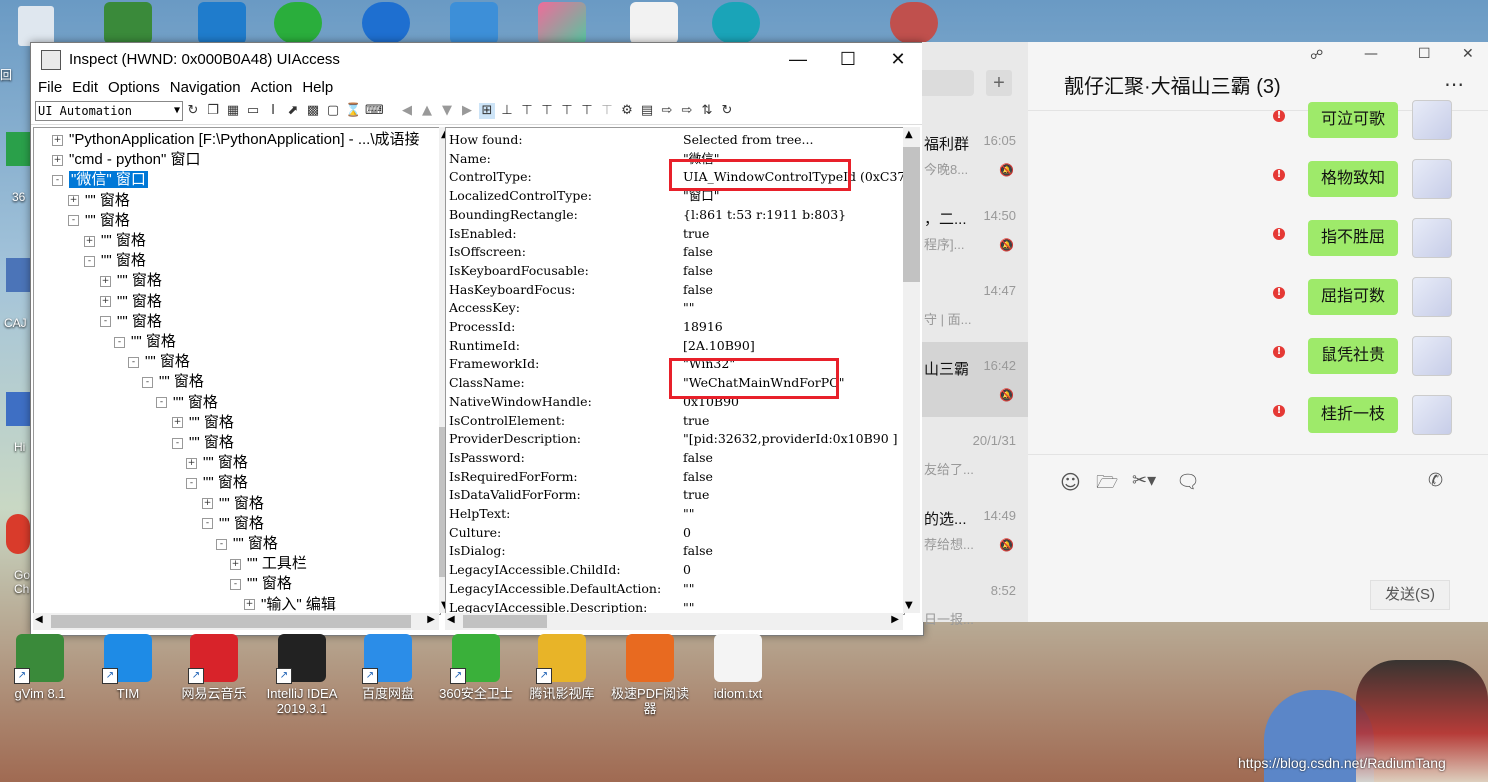 This screenshot has height=782, width=1488. I want to click on left-icon-chrome, so click(18, 534).